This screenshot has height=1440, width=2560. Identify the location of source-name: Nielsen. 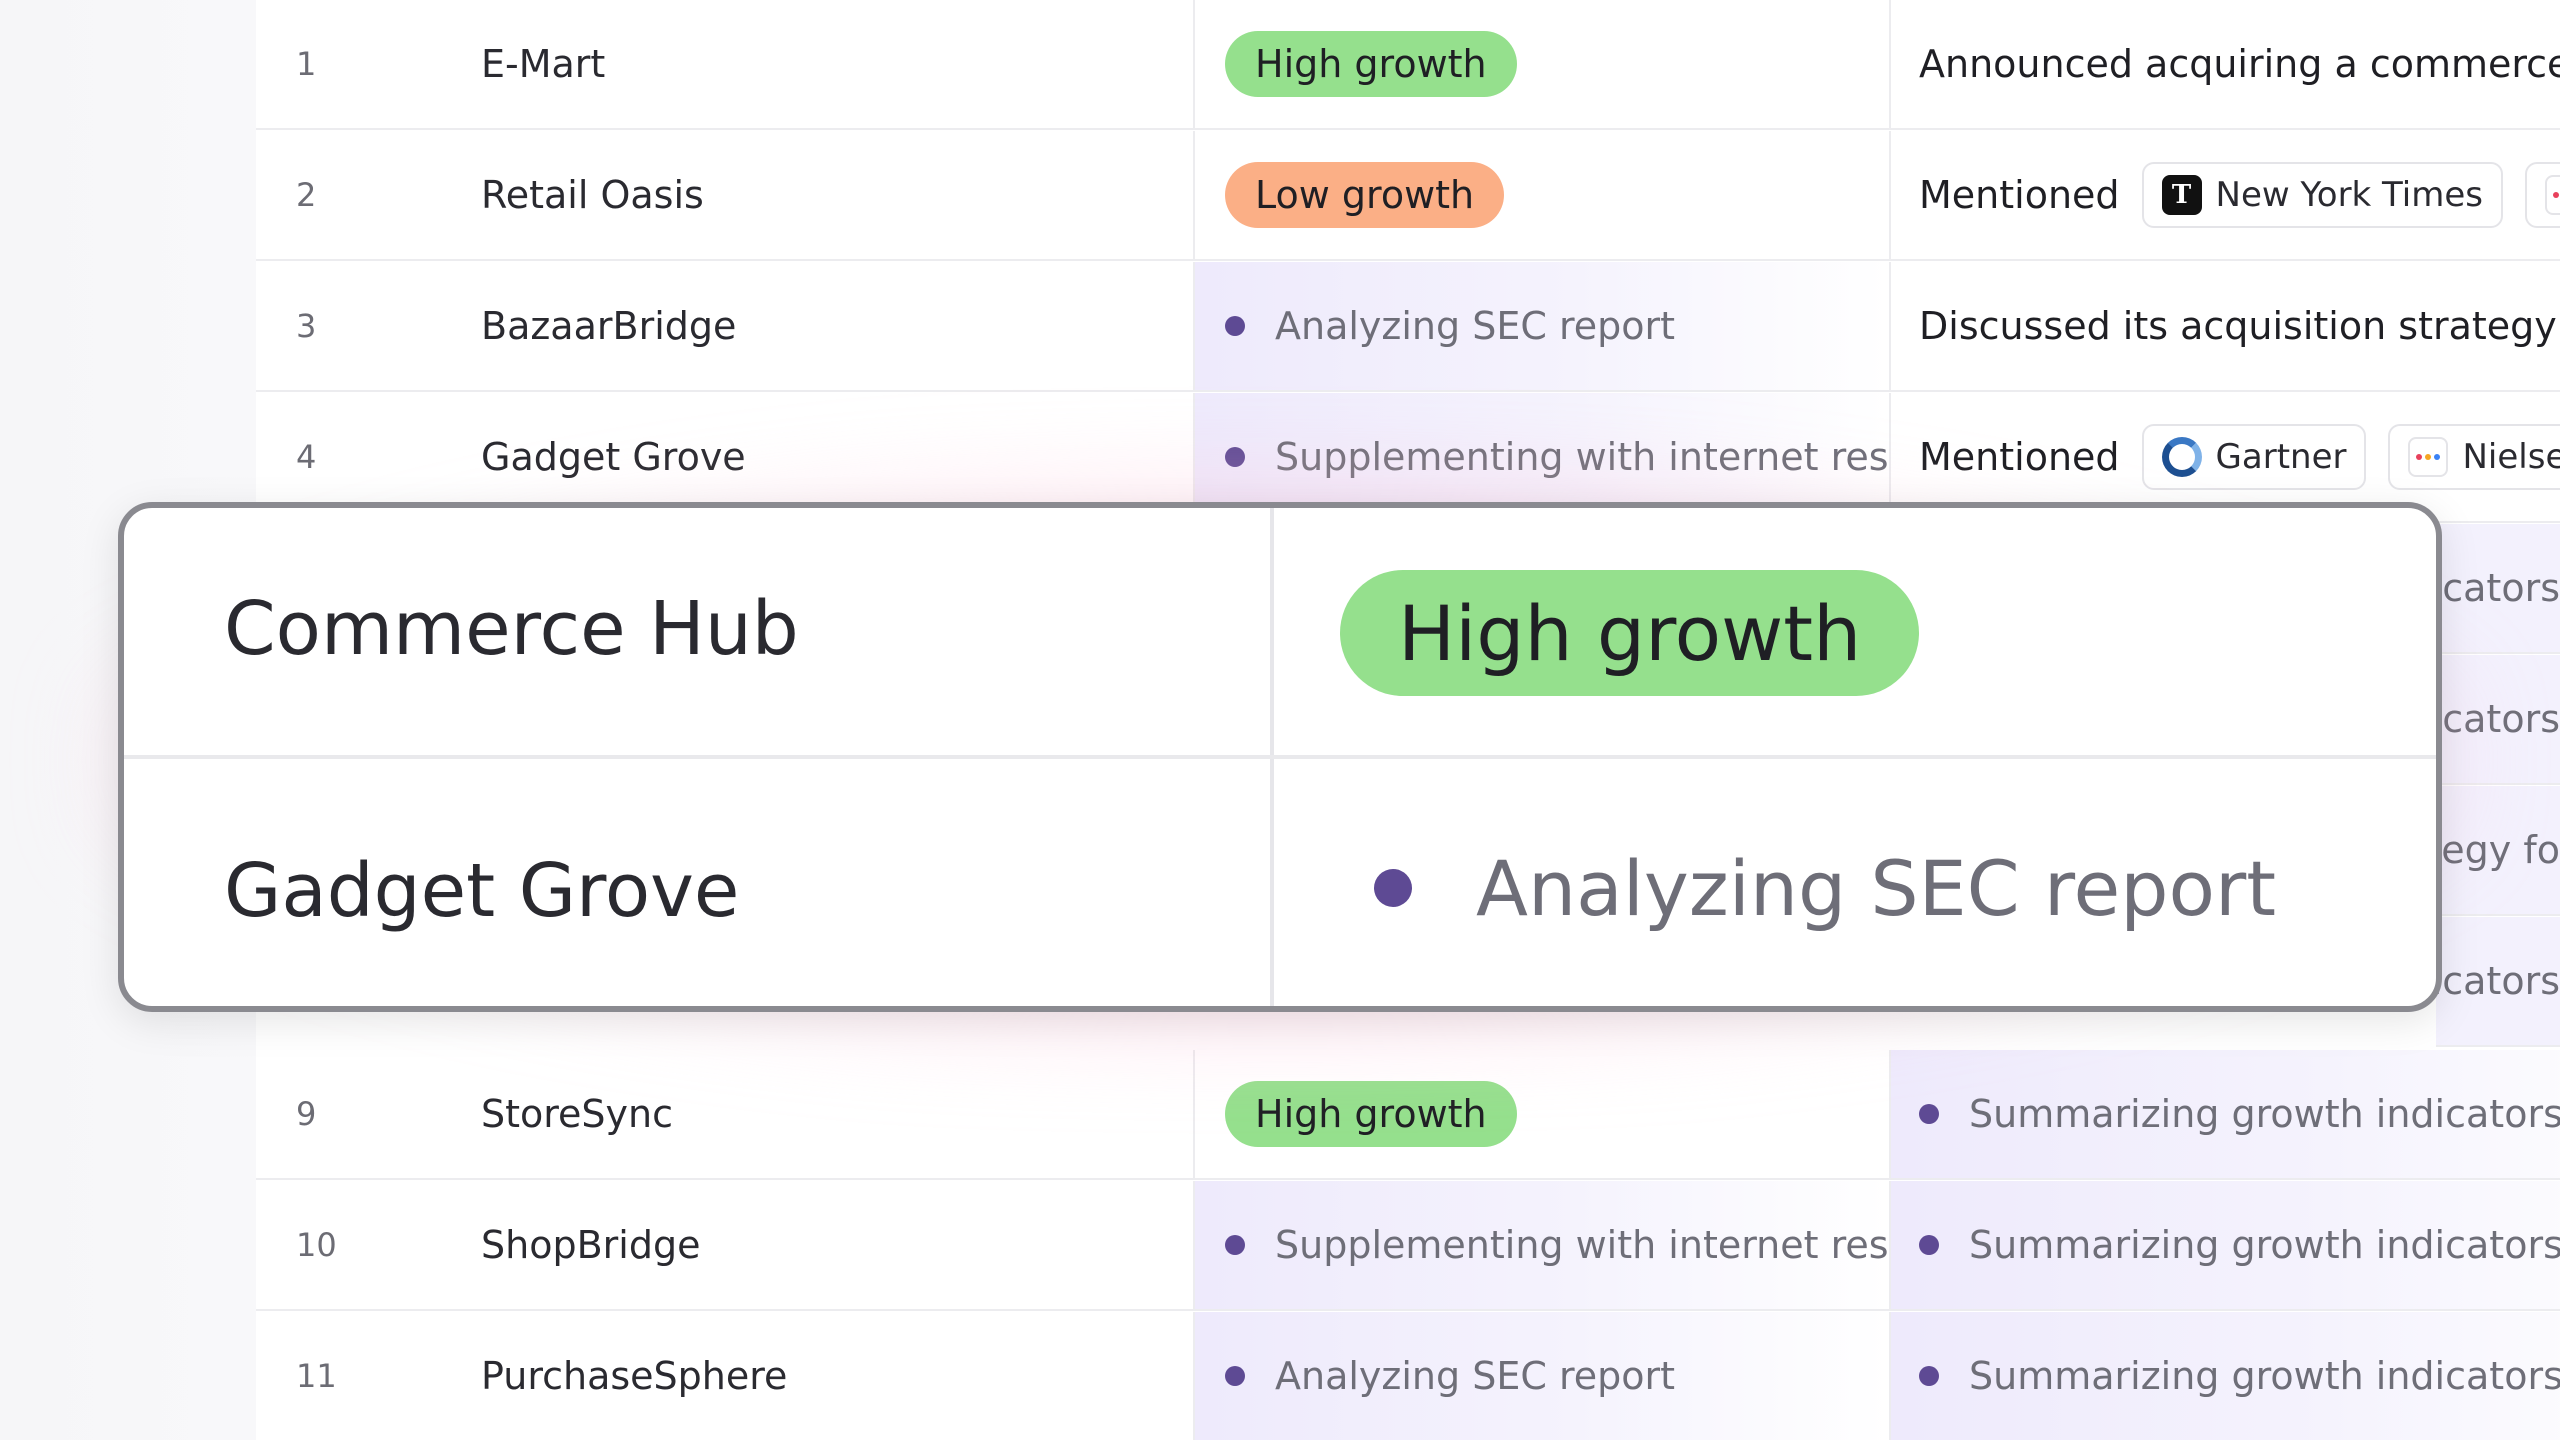
(2511, 457).